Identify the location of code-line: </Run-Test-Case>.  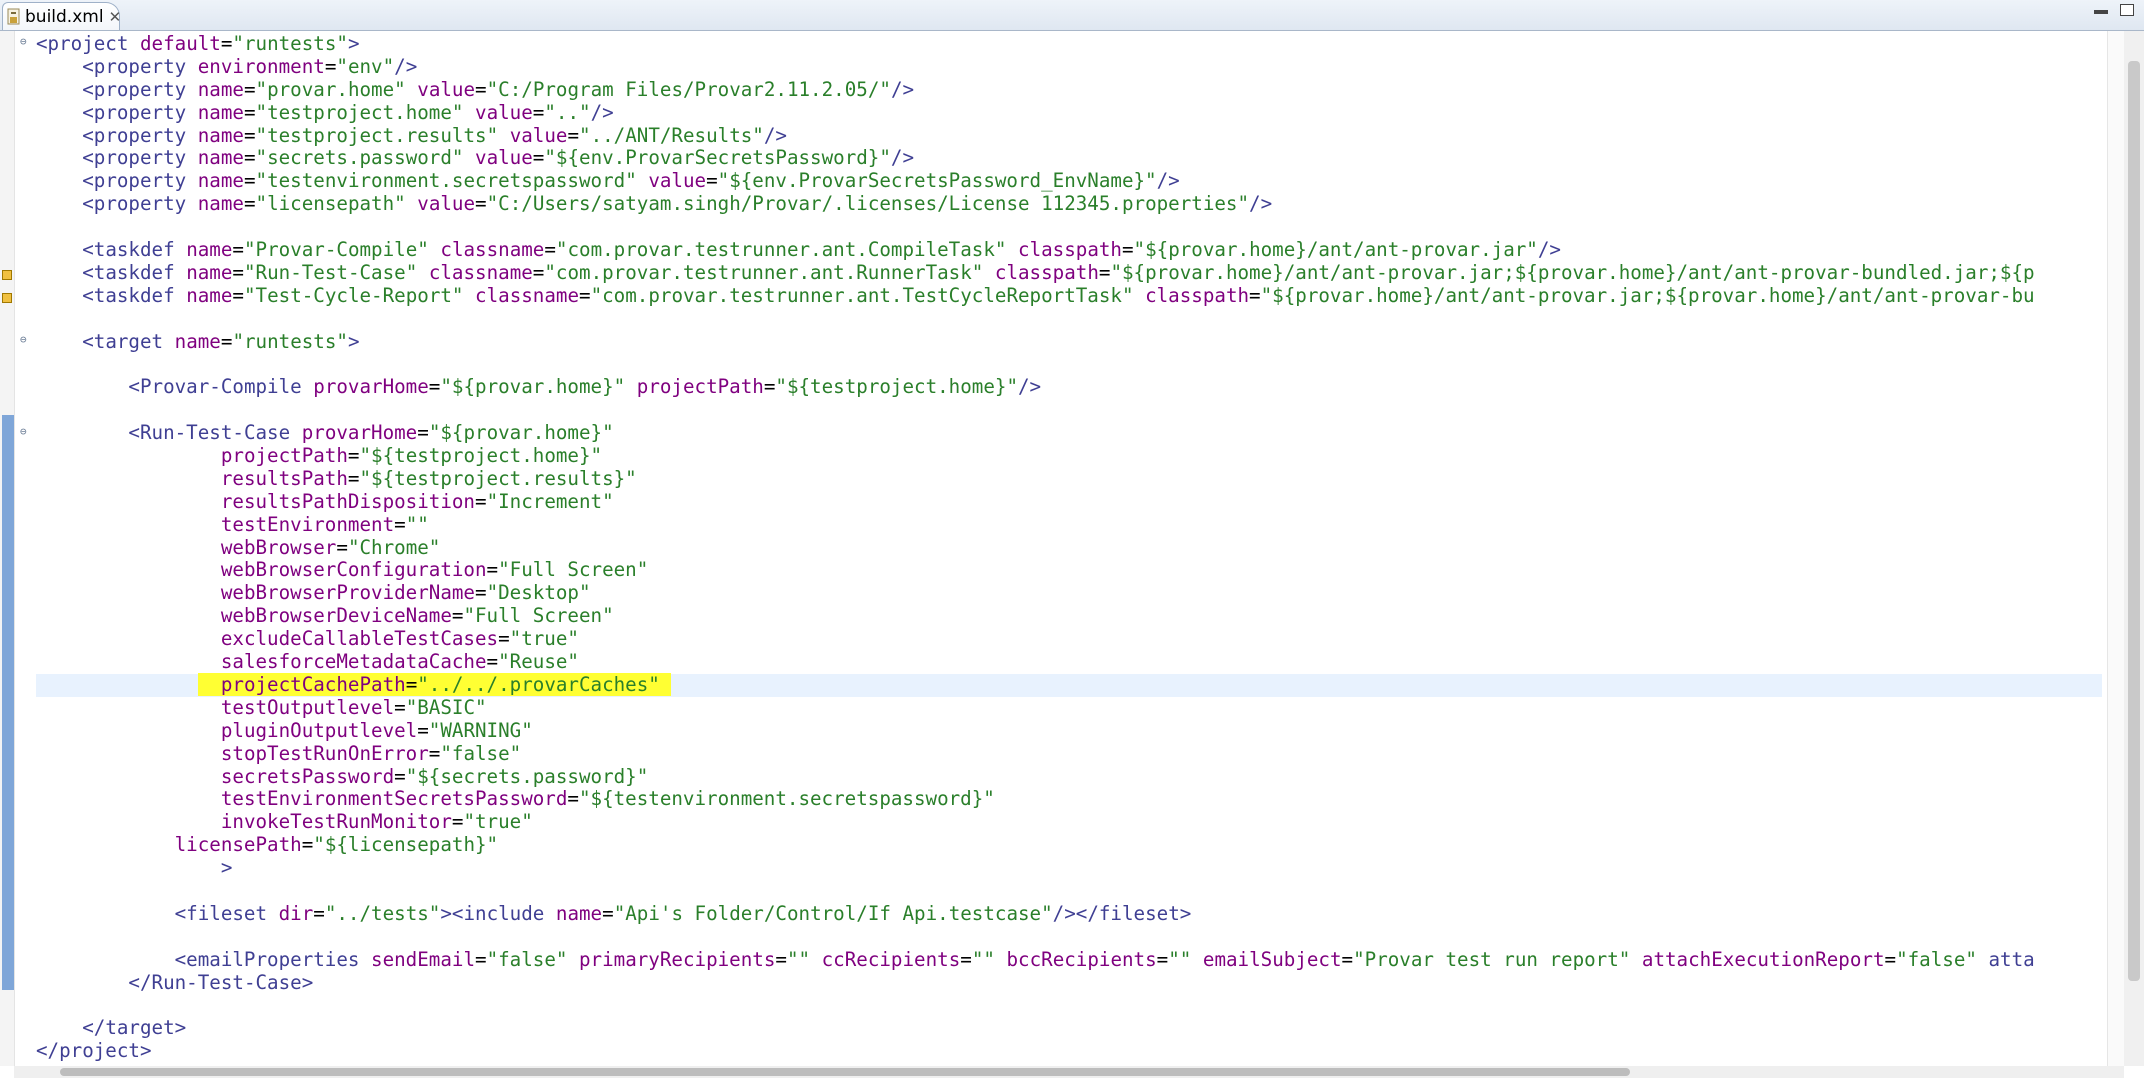
(1069, 983).